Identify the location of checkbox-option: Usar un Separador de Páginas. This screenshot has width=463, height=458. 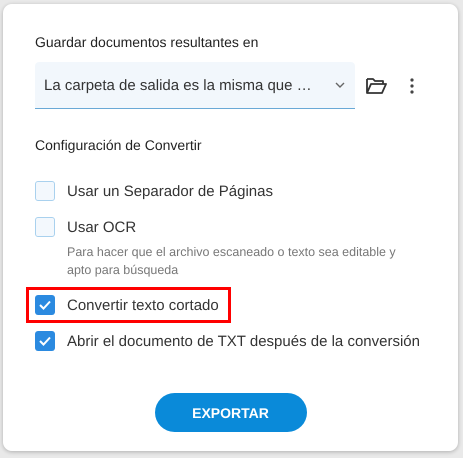
(154, 191).